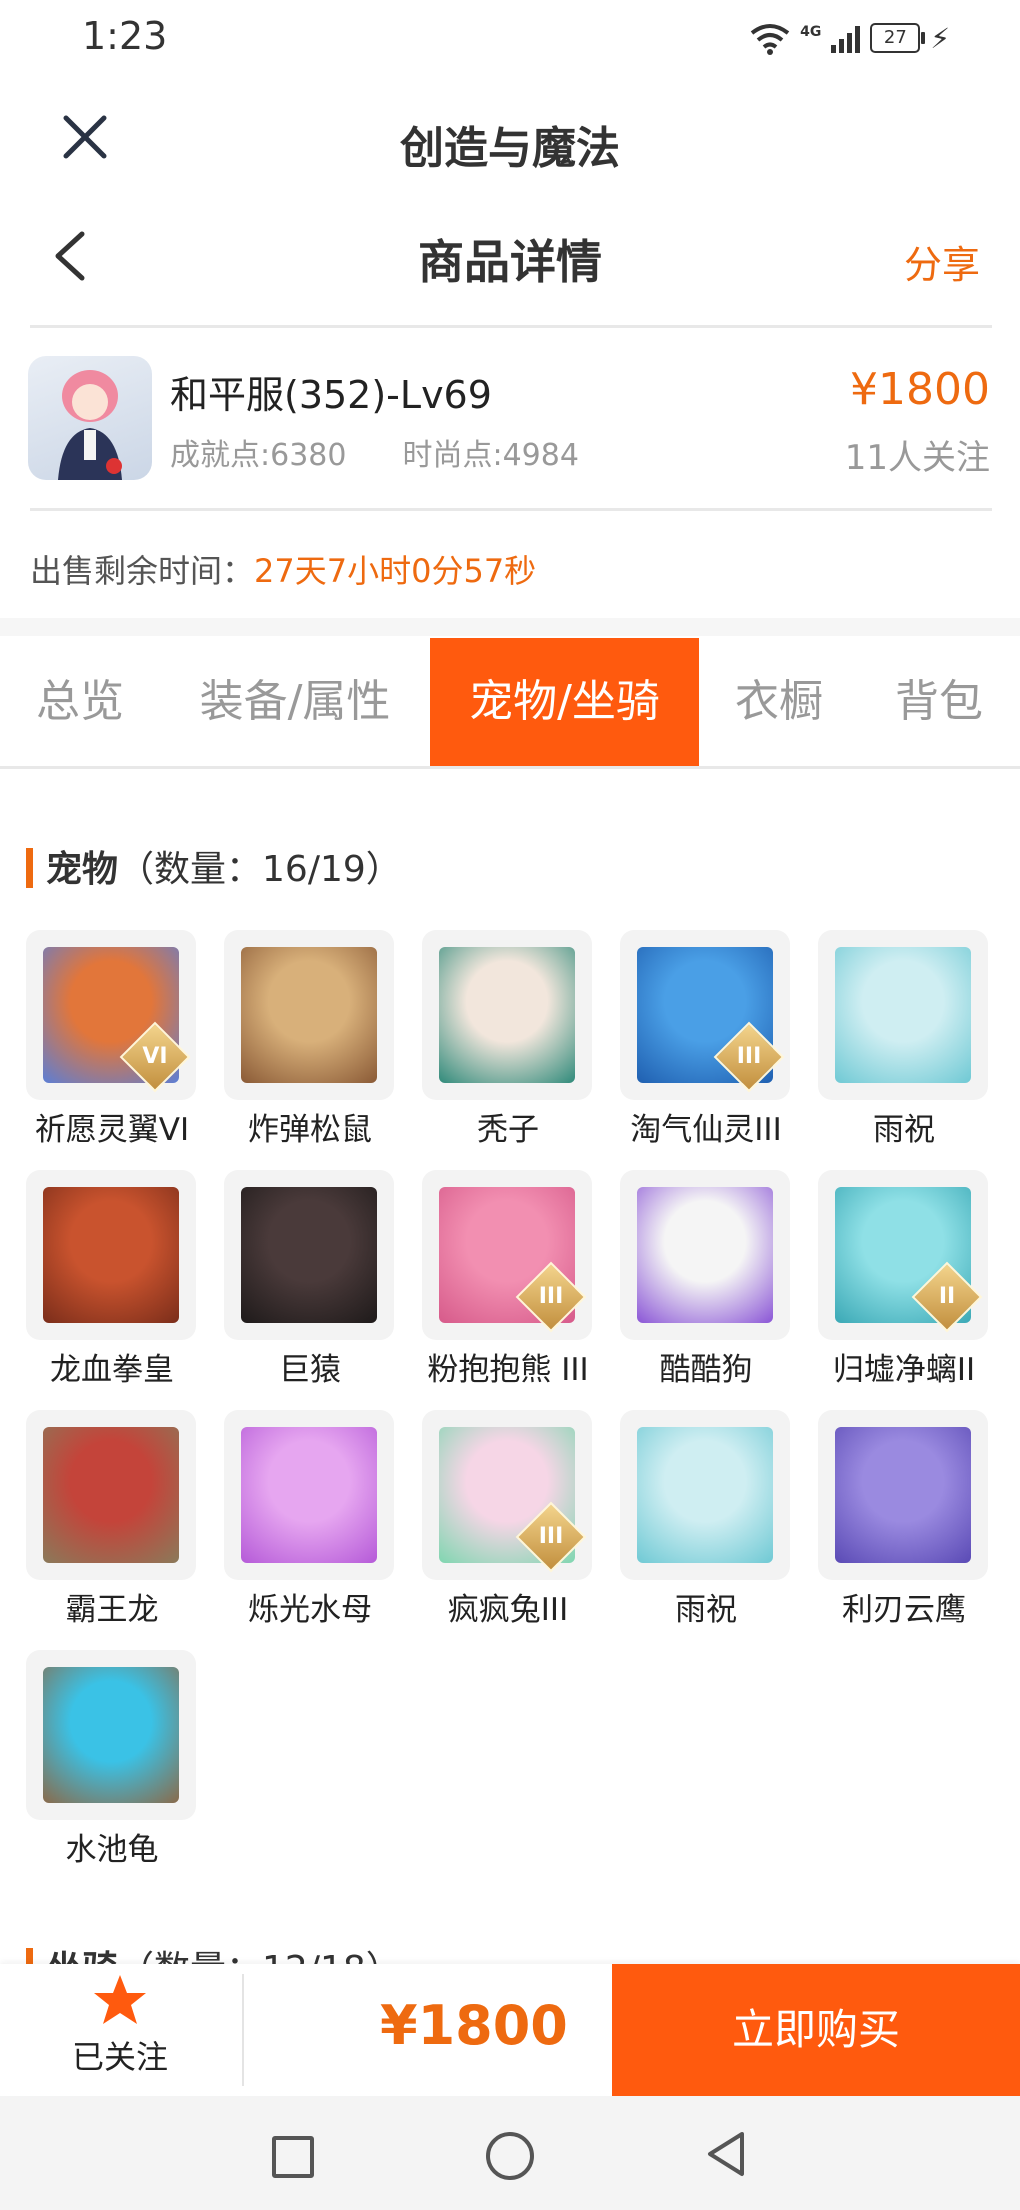  What do you see at coordinates (770, 39) in the screenshot?
I see `wifi-icon` at bounding box center [770, 39].